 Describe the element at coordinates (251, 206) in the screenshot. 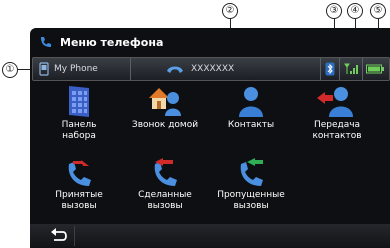

I see `tile-missed-label-2: вызовы` at that location.